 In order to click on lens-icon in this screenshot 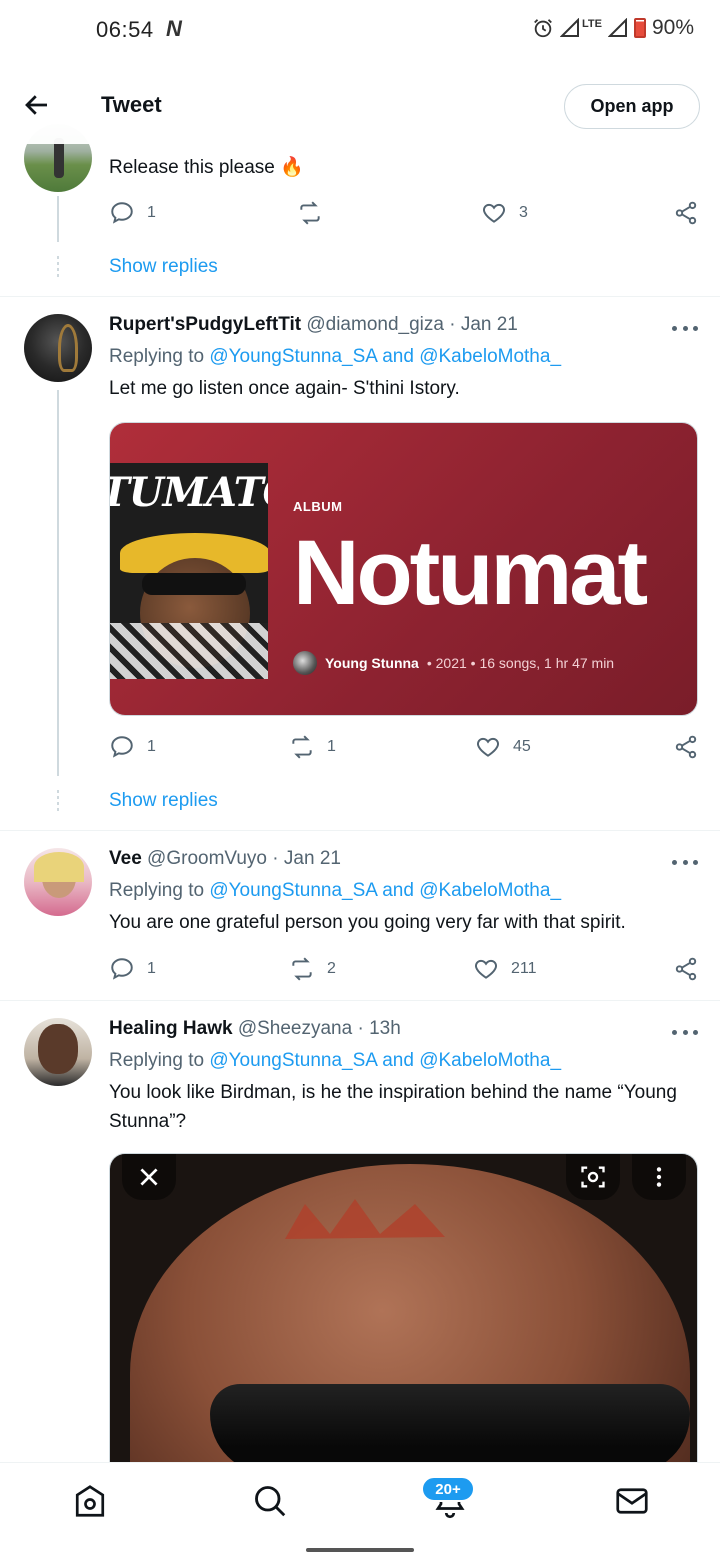, I will do `click(593, 1177)`.